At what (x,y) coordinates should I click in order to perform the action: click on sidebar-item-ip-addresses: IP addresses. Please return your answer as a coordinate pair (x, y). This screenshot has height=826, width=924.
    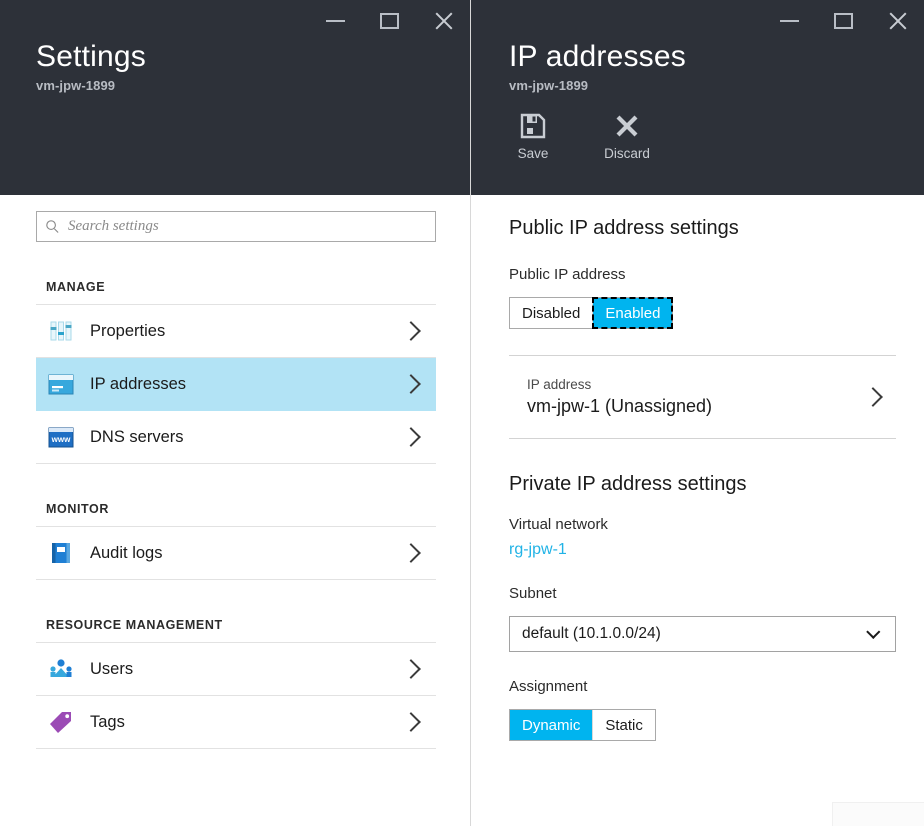
    Looking at the image, I should click on (236, 384).